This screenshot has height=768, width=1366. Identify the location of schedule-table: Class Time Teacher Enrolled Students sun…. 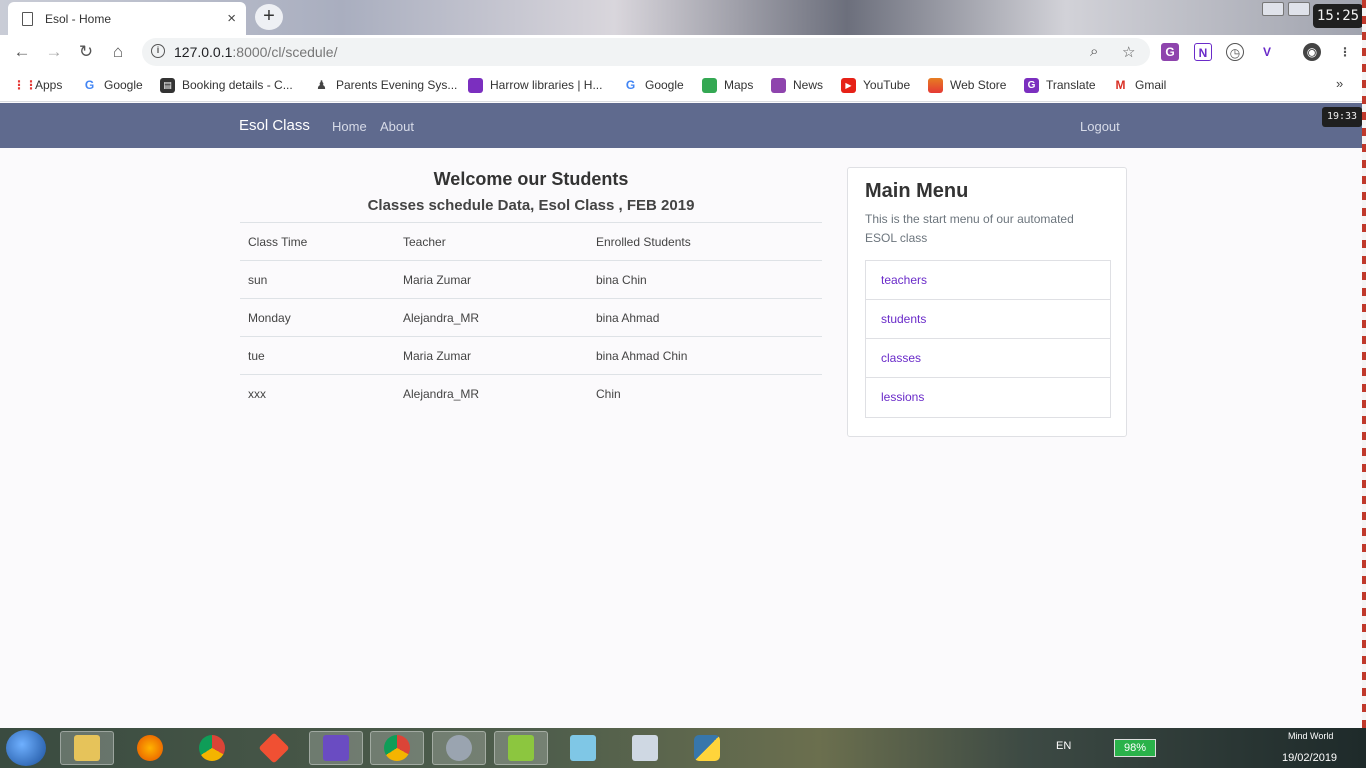
(531, 317).